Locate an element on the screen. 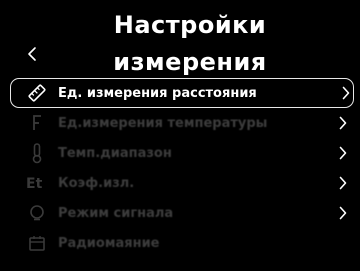  chevron-left-icon is located at coordinates (32, 54).